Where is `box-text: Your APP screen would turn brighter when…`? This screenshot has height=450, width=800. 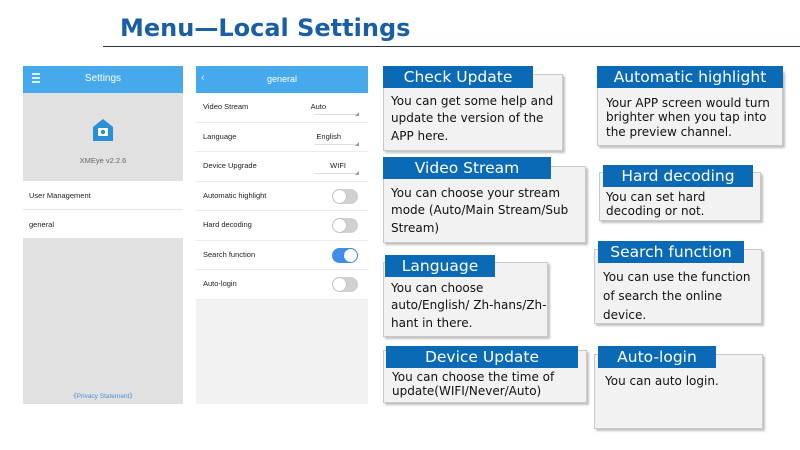 box-text: Your APP screen would turn brighter when… is located at coordinates (688, 117).